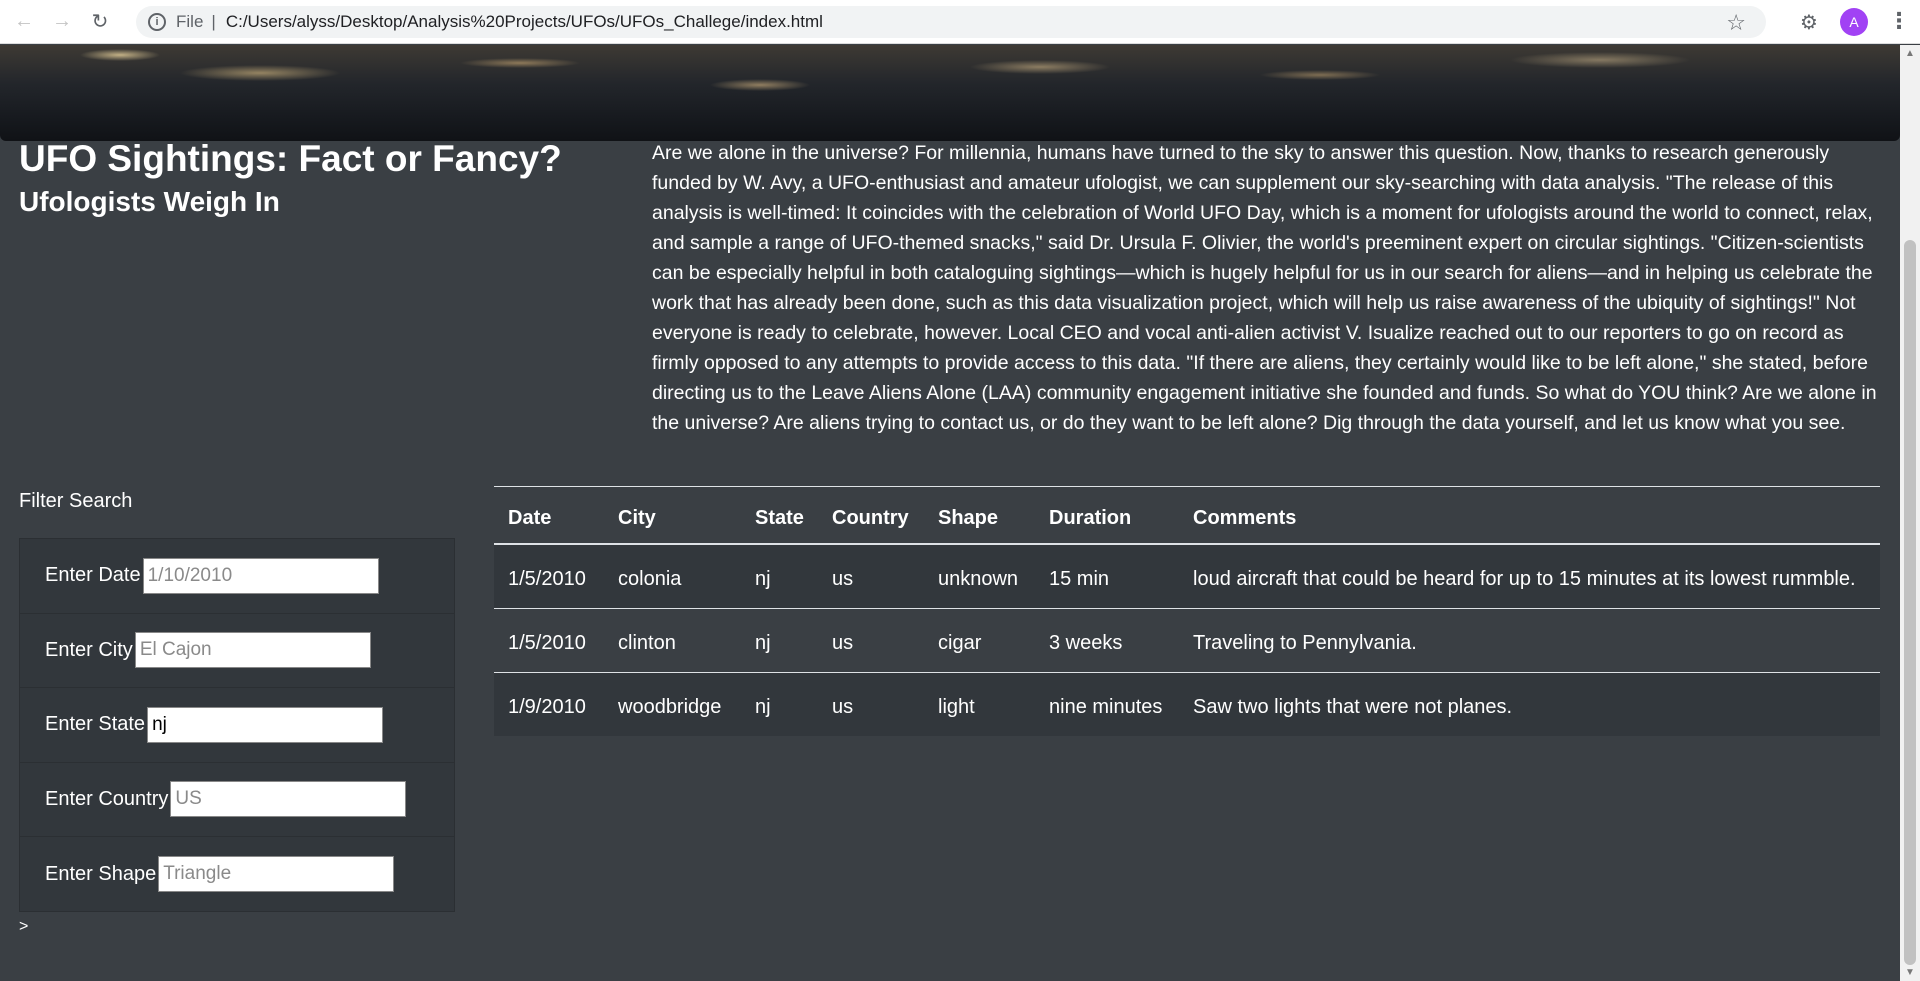 Image resolution: width=1920 pixels, height=981 pixels. Describe the element at coordinates (24, 22) in the screenshot. I see `back-arrow-icon: ←` at that location.